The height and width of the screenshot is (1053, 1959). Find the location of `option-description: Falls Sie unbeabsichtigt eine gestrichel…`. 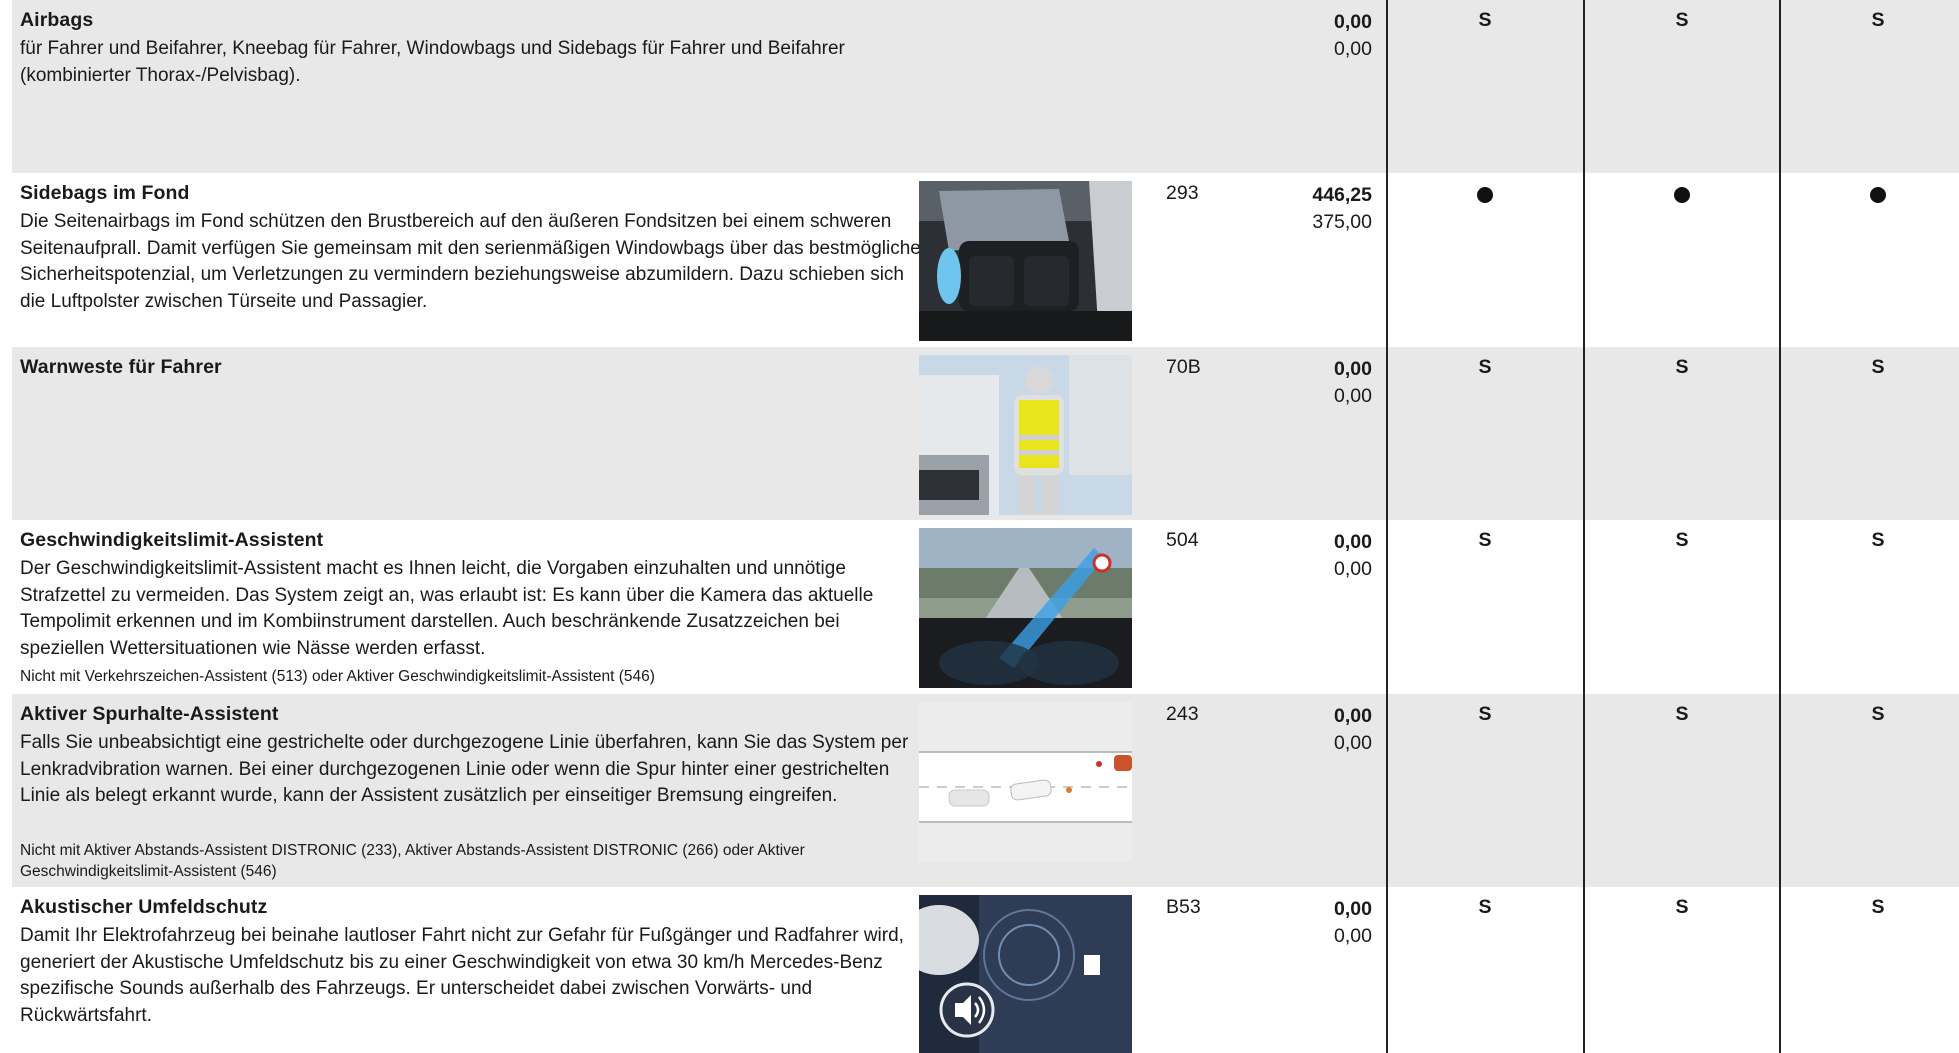

option-description: Falls Sie unbeabsichtigt eine gestrichel… is located at coordinates (464, 769).